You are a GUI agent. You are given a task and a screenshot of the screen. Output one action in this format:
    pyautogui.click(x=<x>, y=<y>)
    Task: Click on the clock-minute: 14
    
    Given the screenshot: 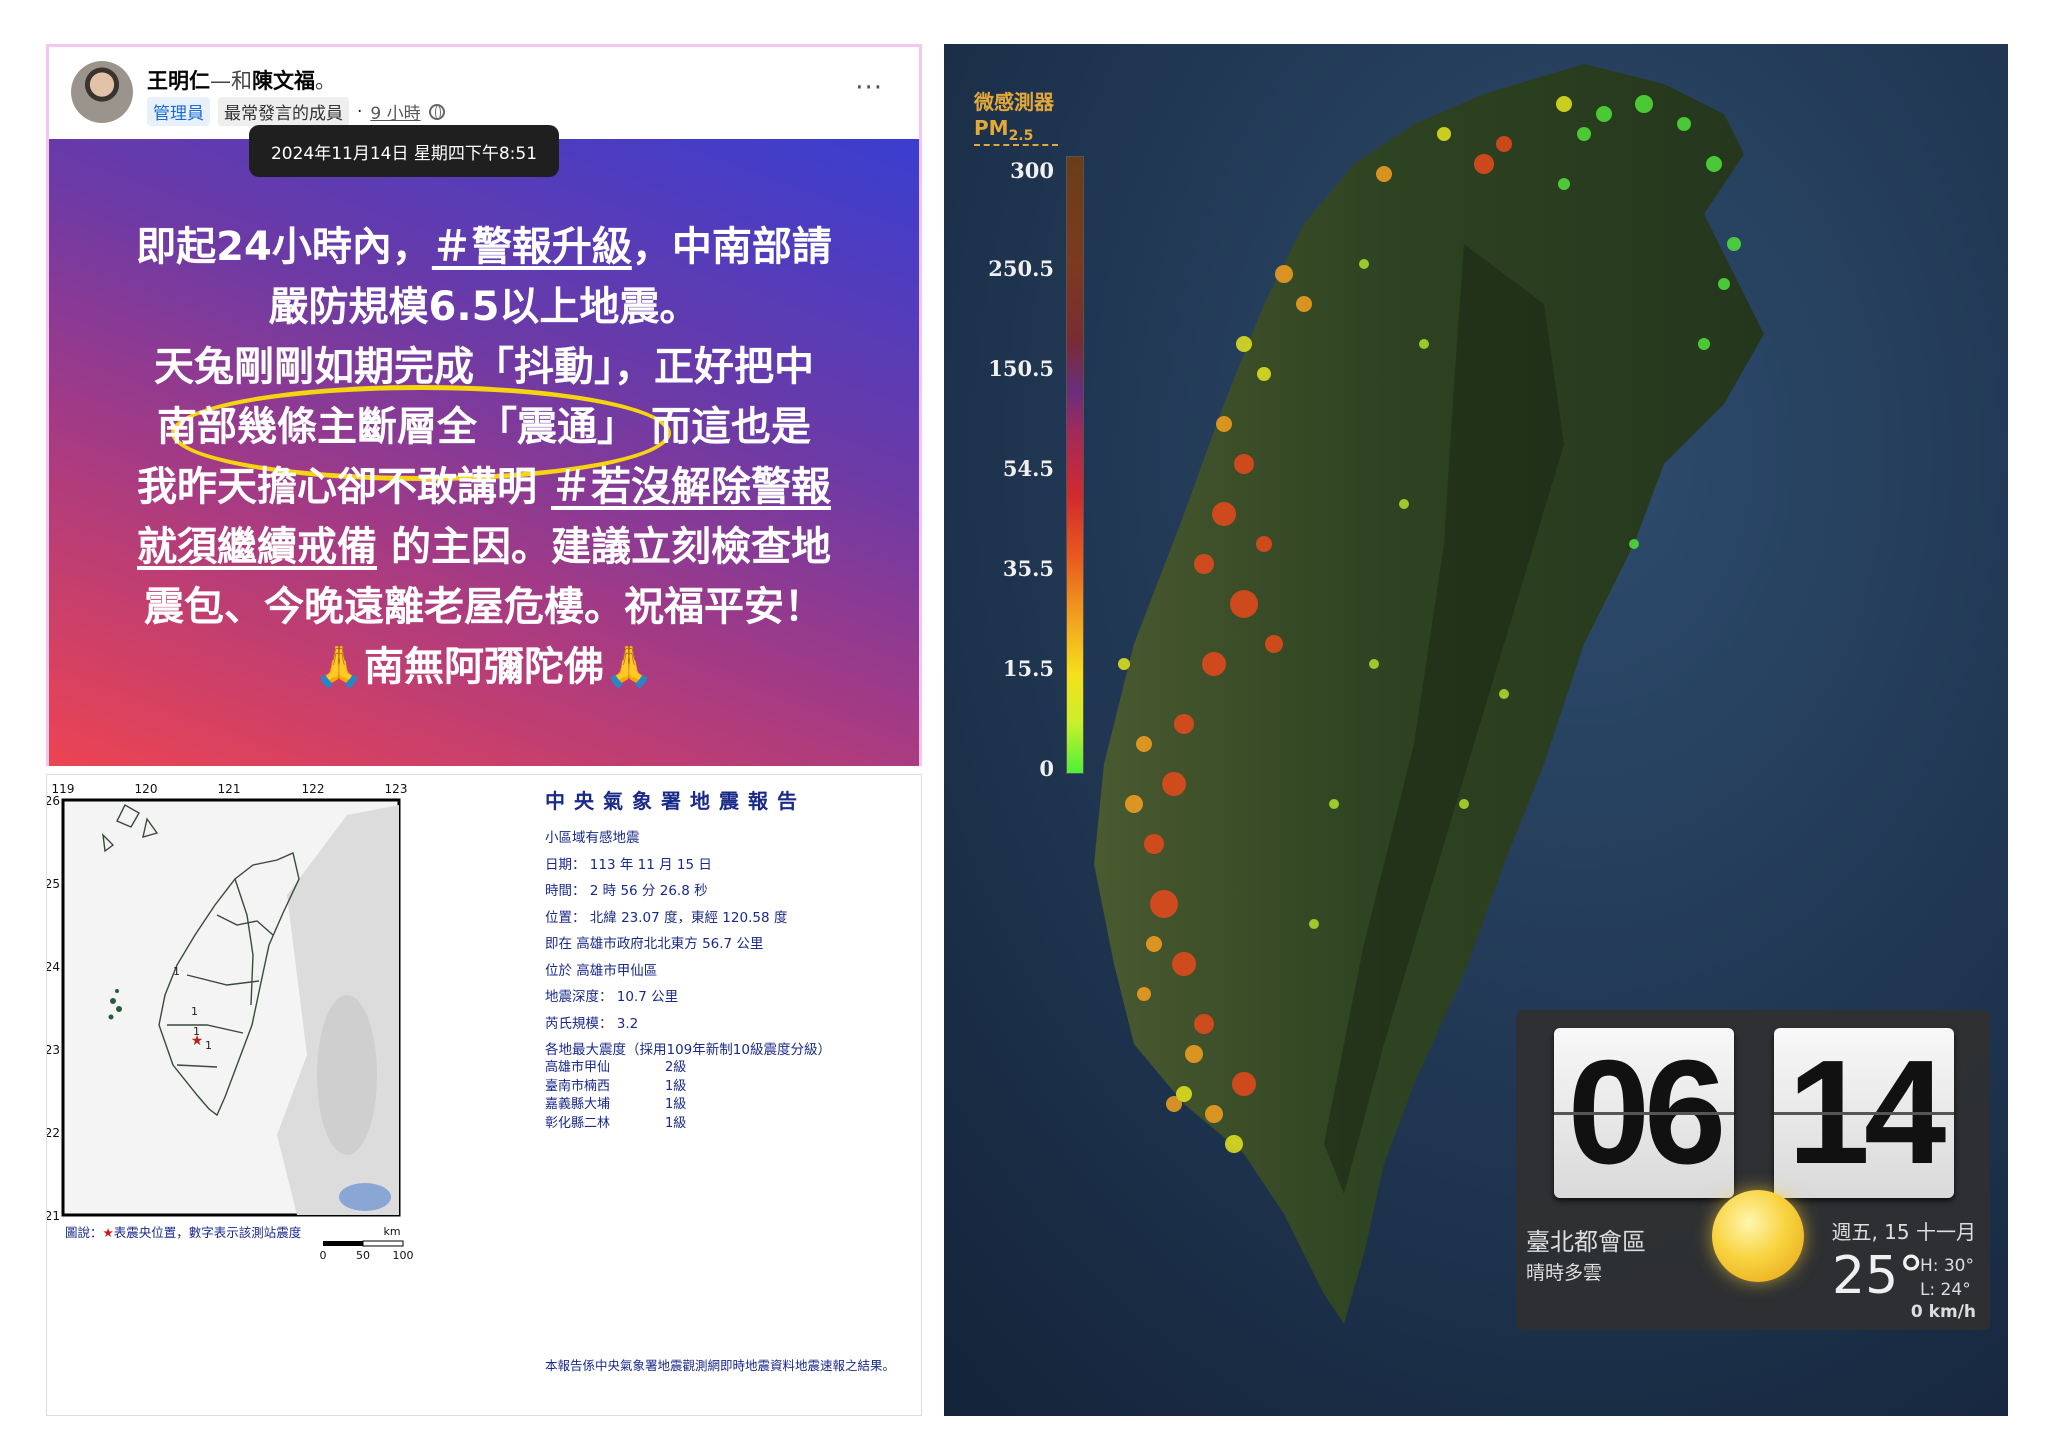 What is the action you would take?
    pyautogui.click(x=1864, y=1113)
    